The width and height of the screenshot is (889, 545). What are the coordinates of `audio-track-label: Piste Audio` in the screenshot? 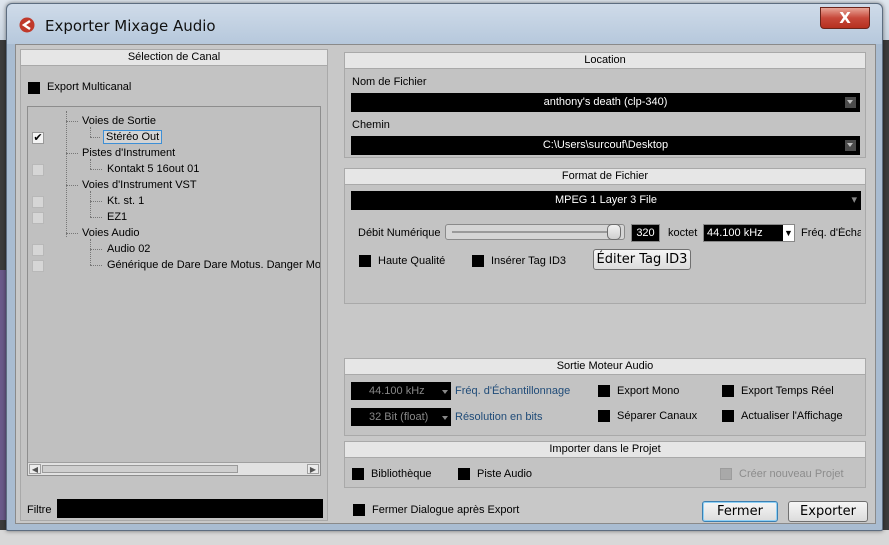 It's located at (505, 474).